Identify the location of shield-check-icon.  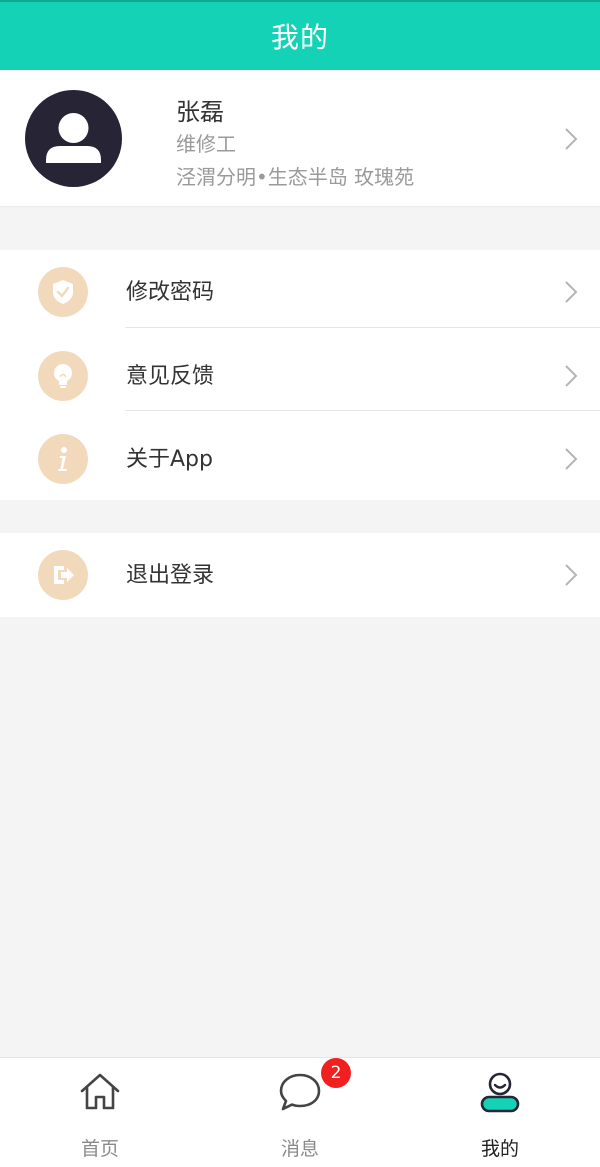
(63, 292).